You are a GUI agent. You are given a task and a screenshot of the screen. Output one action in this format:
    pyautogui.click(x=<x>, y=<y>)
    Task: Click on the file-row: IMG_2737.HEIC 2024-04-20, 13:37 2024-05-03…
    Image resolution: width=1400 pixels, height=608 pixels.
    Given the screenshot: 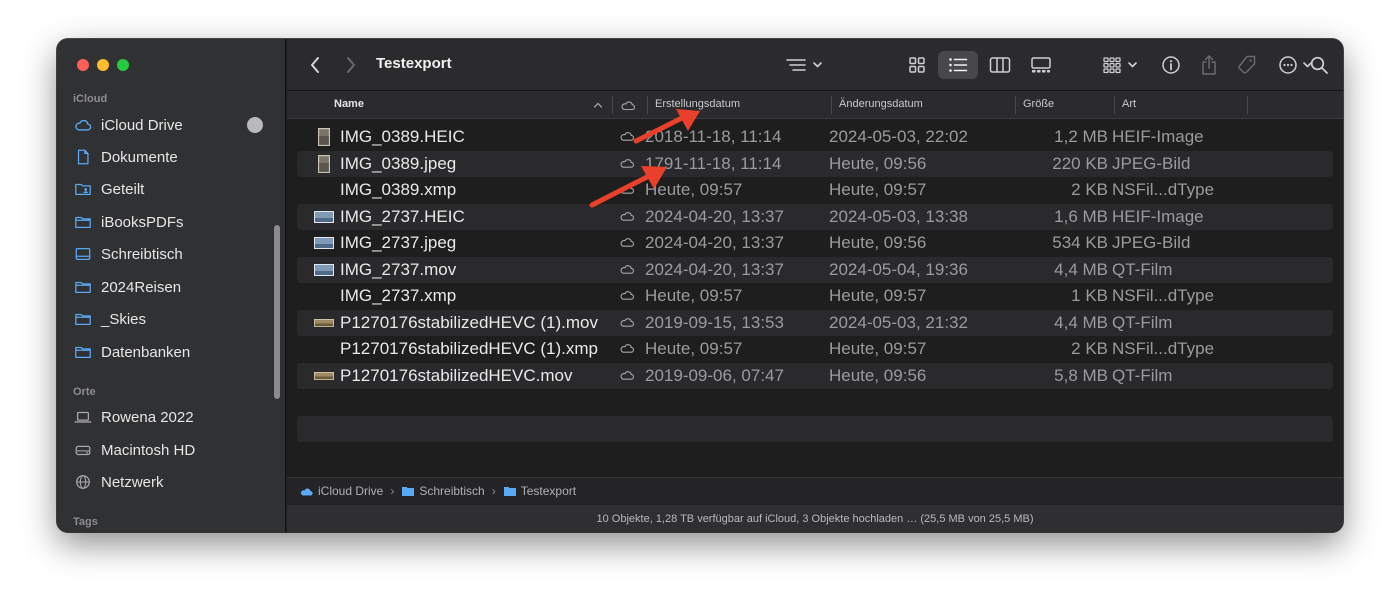 What is the action you would take?
    pyautogui.click(x=815, y=216)
    